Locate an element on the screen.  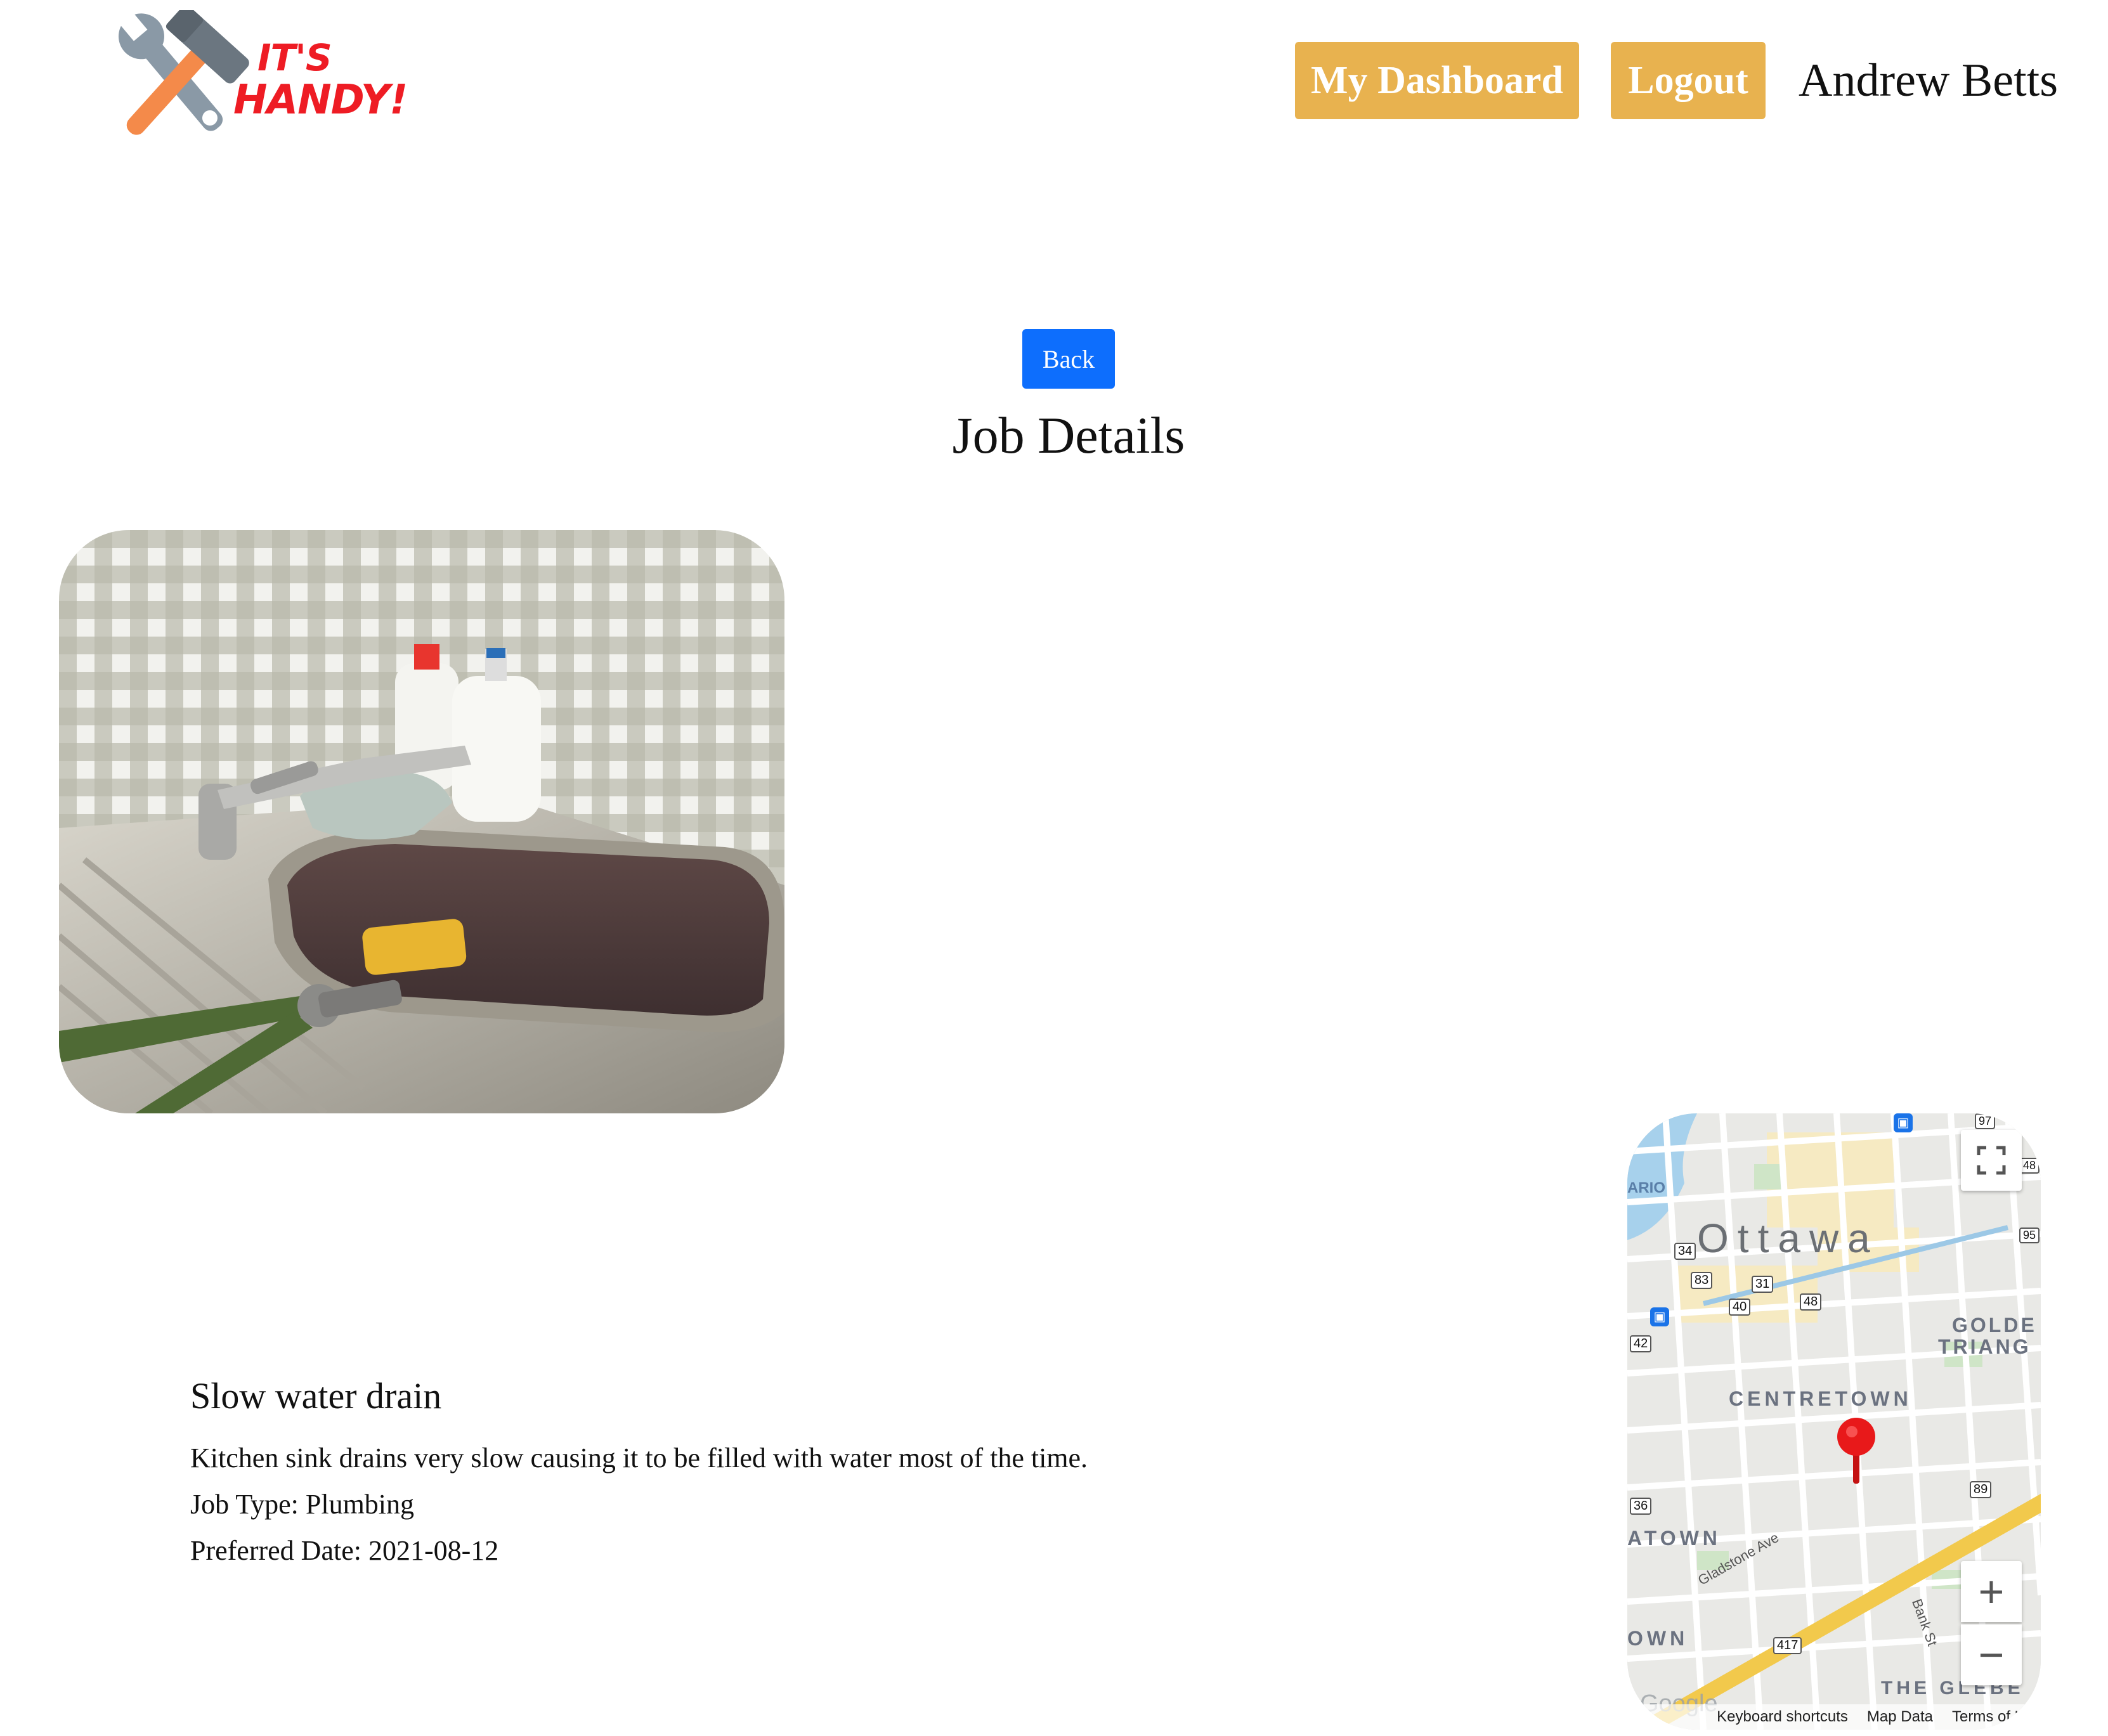
route-badge: 97 is located at coordinates (1985, 1121).